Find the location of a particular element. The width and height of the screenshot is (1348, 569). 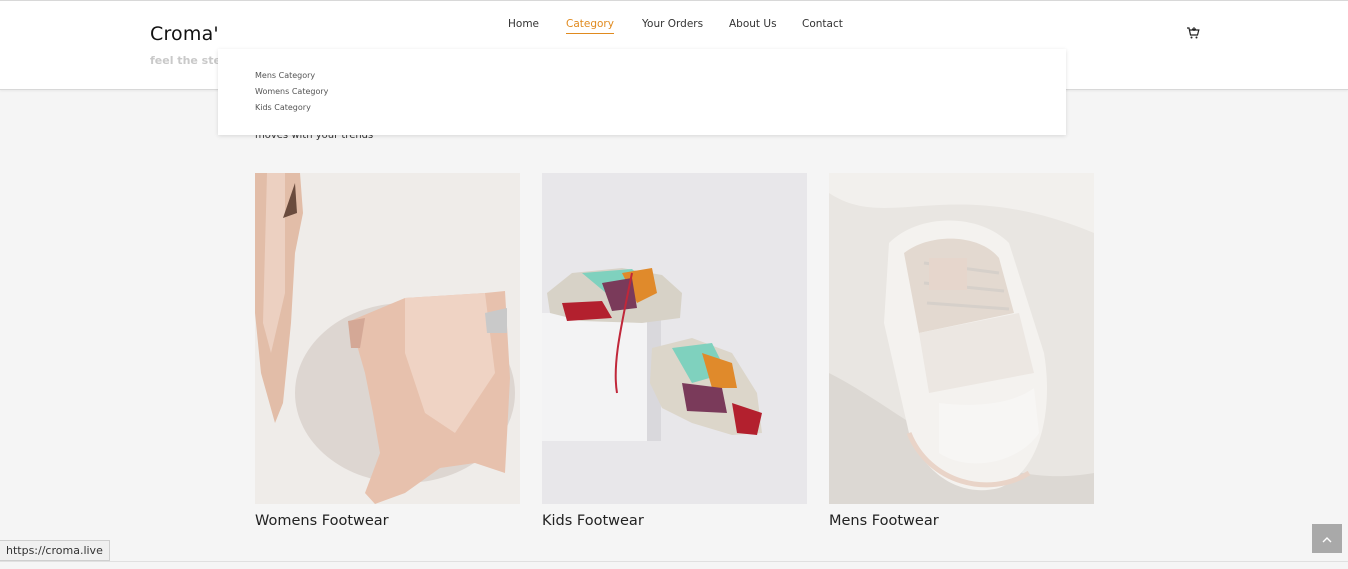

chevron-up-icon is located at coordinates (1327, 538).